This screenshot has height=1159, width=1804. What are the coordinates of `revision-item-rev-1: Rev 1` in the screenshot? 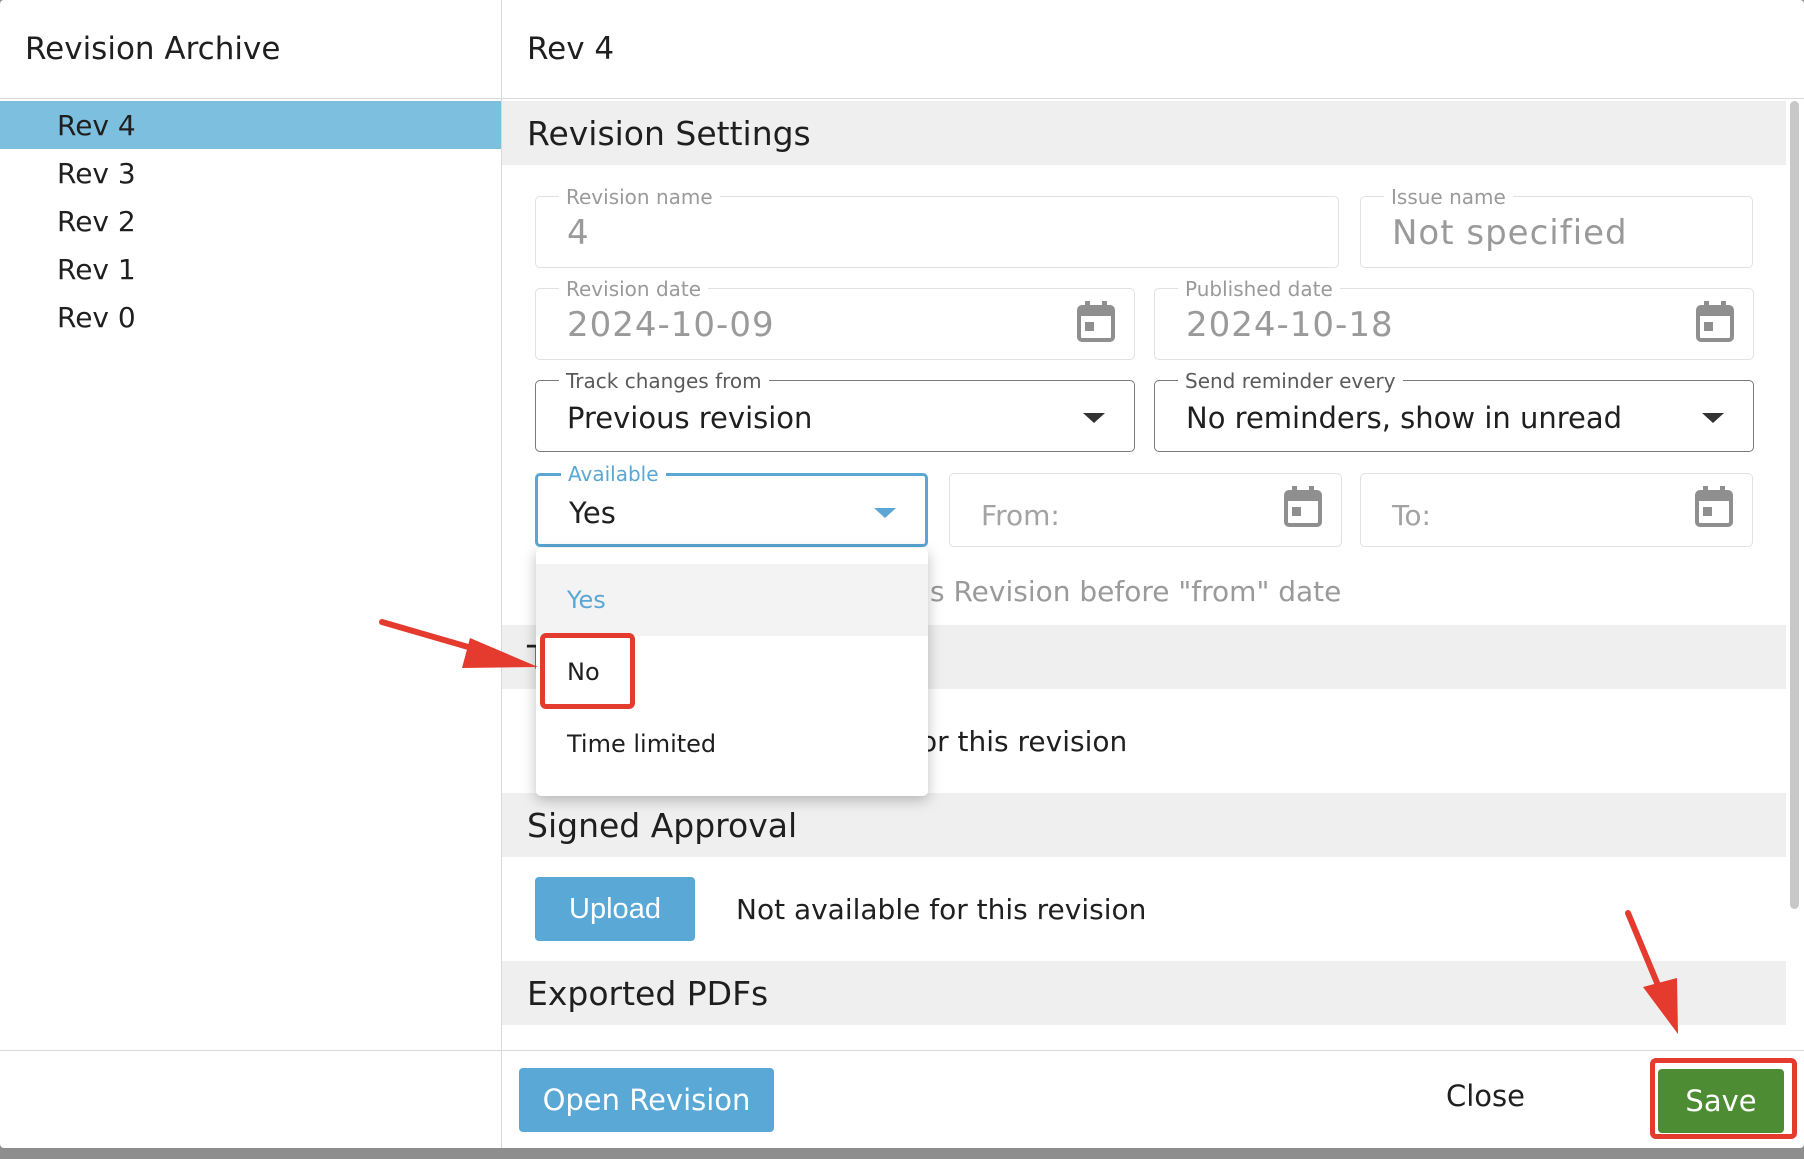 It's located at (250, 269).